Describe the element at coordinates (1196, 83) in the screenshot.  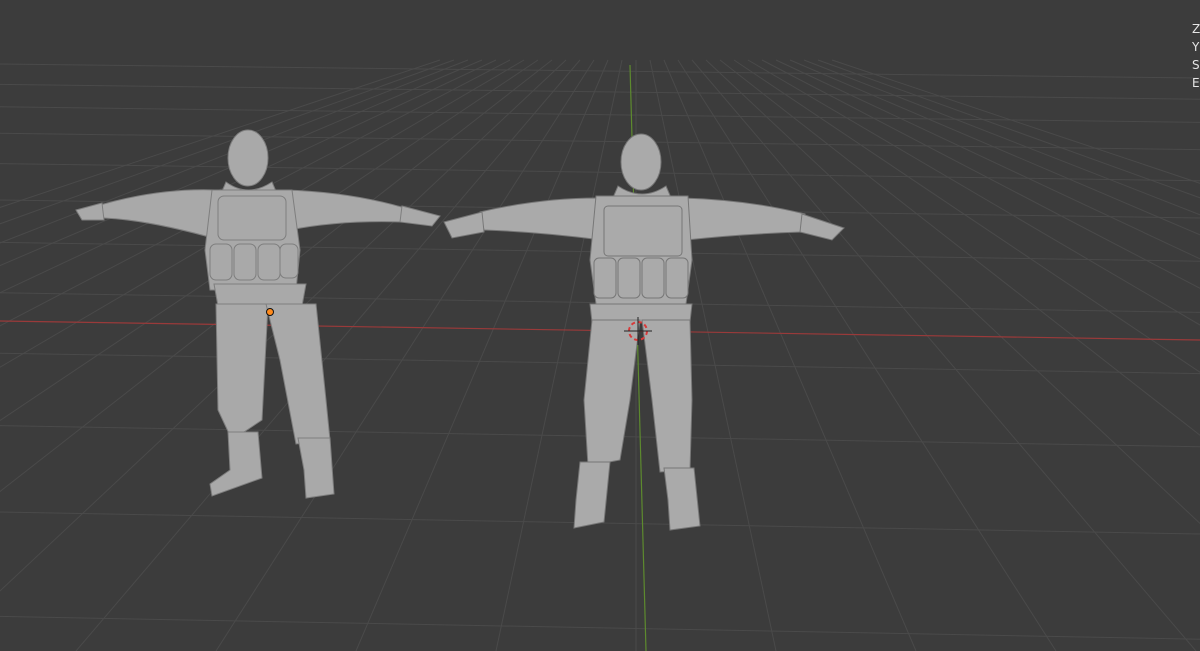
I see `overlay-line: E` at that location.